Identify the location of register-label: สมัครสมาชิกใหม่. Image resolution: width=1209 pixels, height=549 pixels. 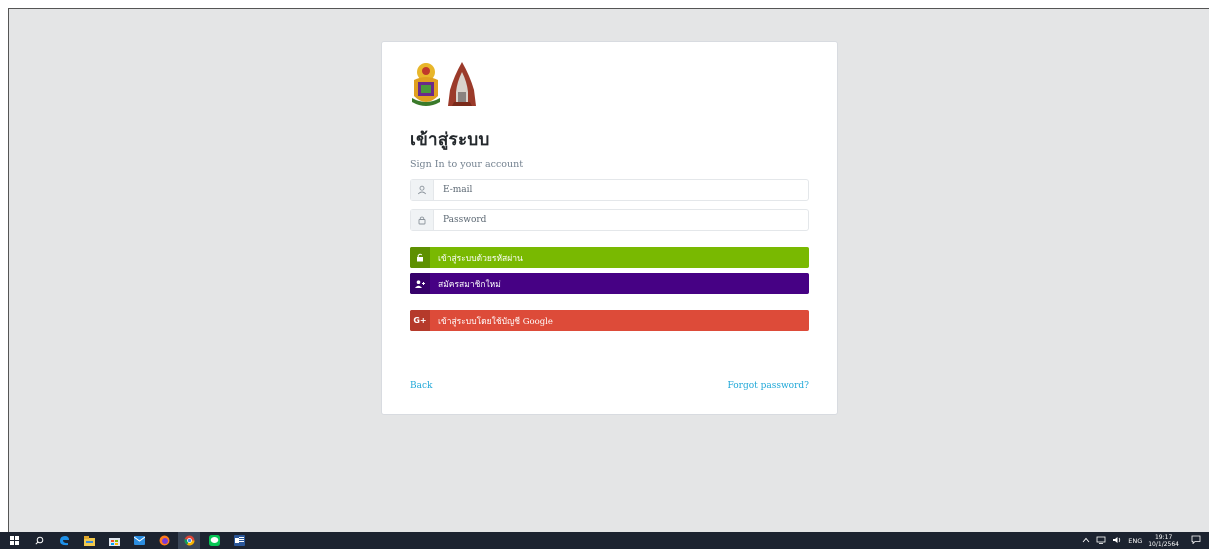
(469, 284).